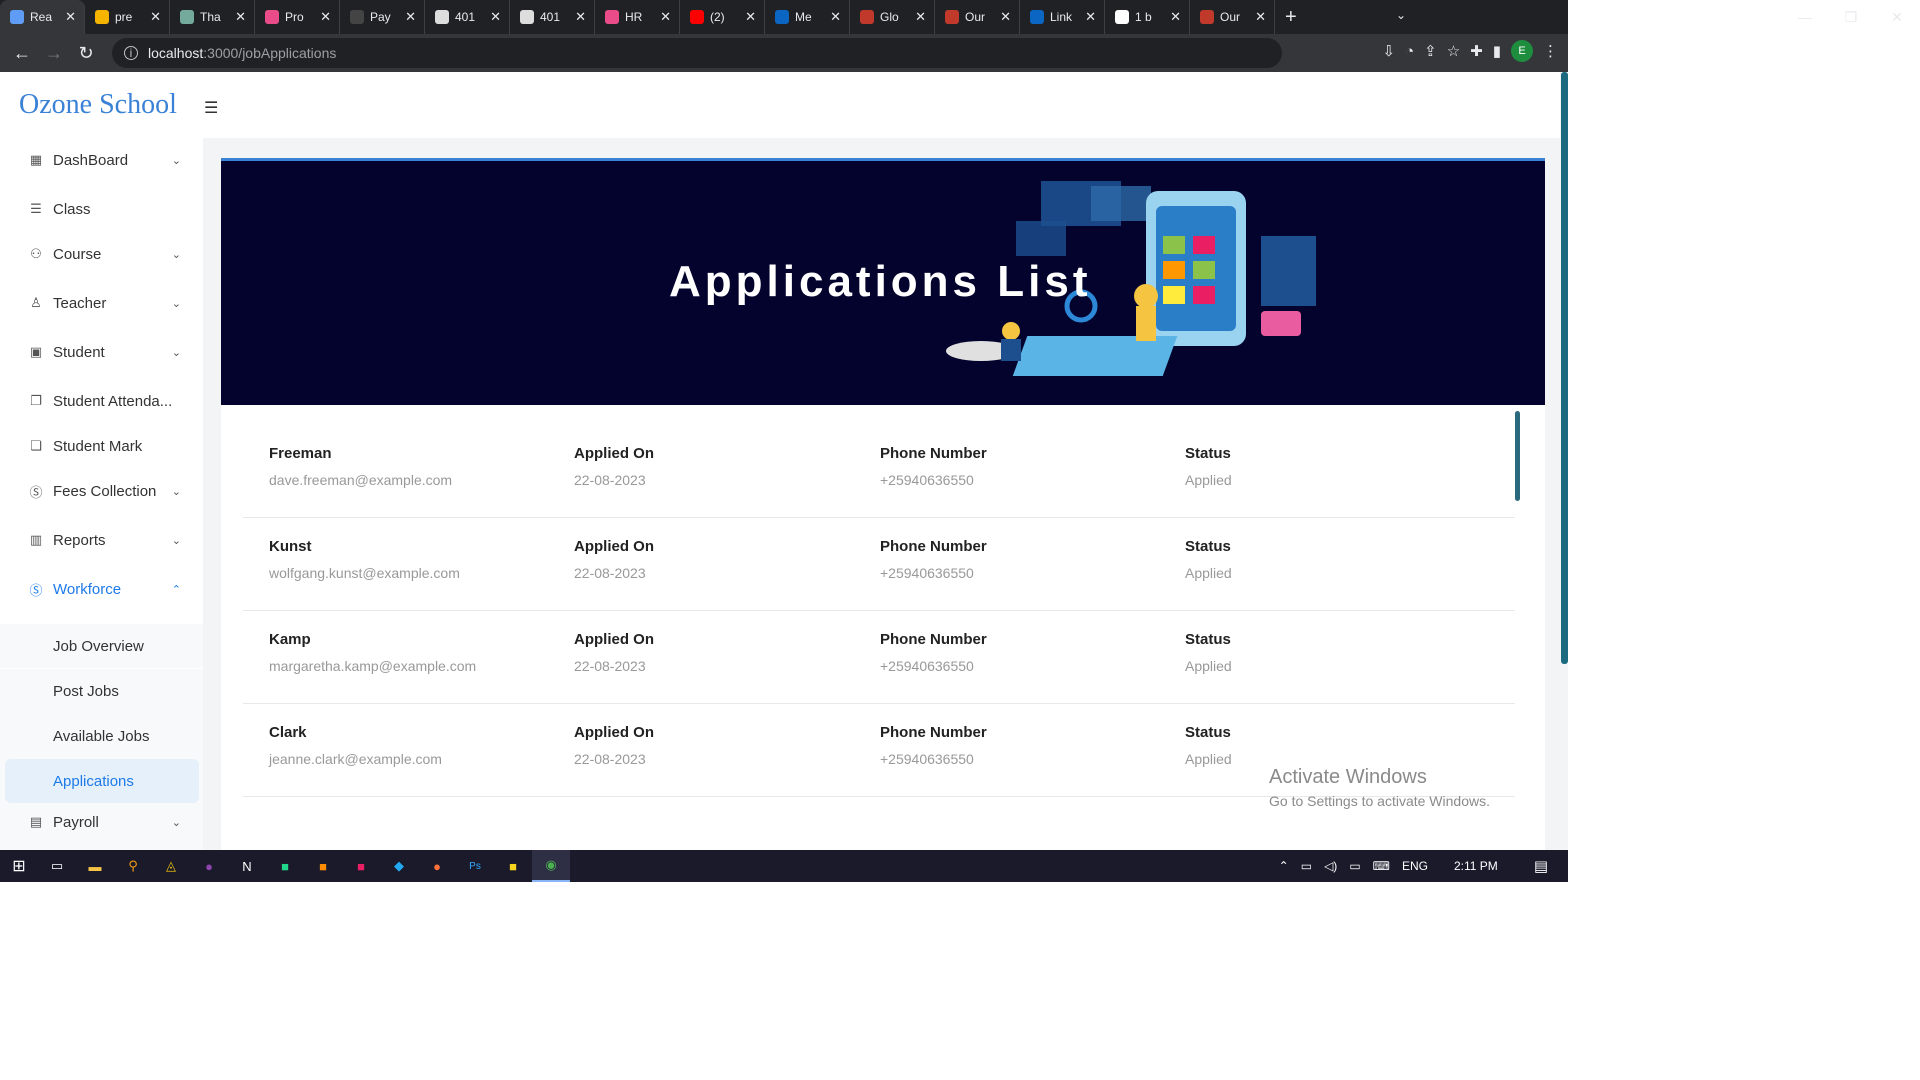 The image size is (1920, 1080). I want to click on start-icon: ⊞, so click(19, 866).